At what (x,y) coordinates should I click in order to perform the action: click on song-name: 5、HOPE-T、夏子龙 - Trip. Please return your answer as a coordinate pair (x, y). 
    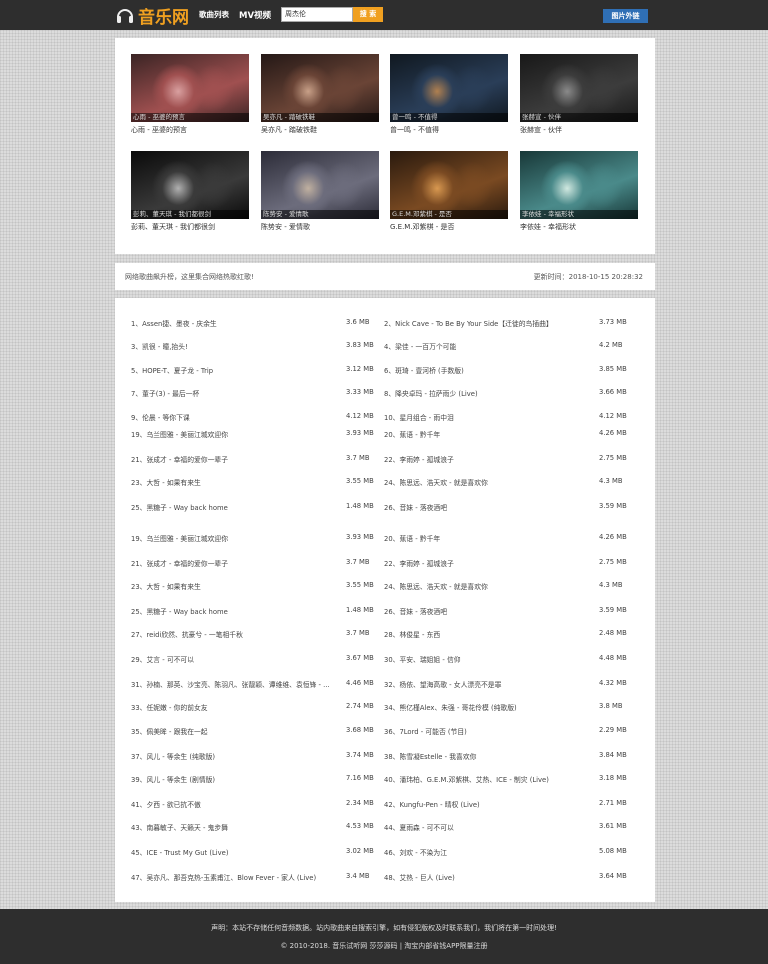
    Looking at the image, I should click on (231, 370).